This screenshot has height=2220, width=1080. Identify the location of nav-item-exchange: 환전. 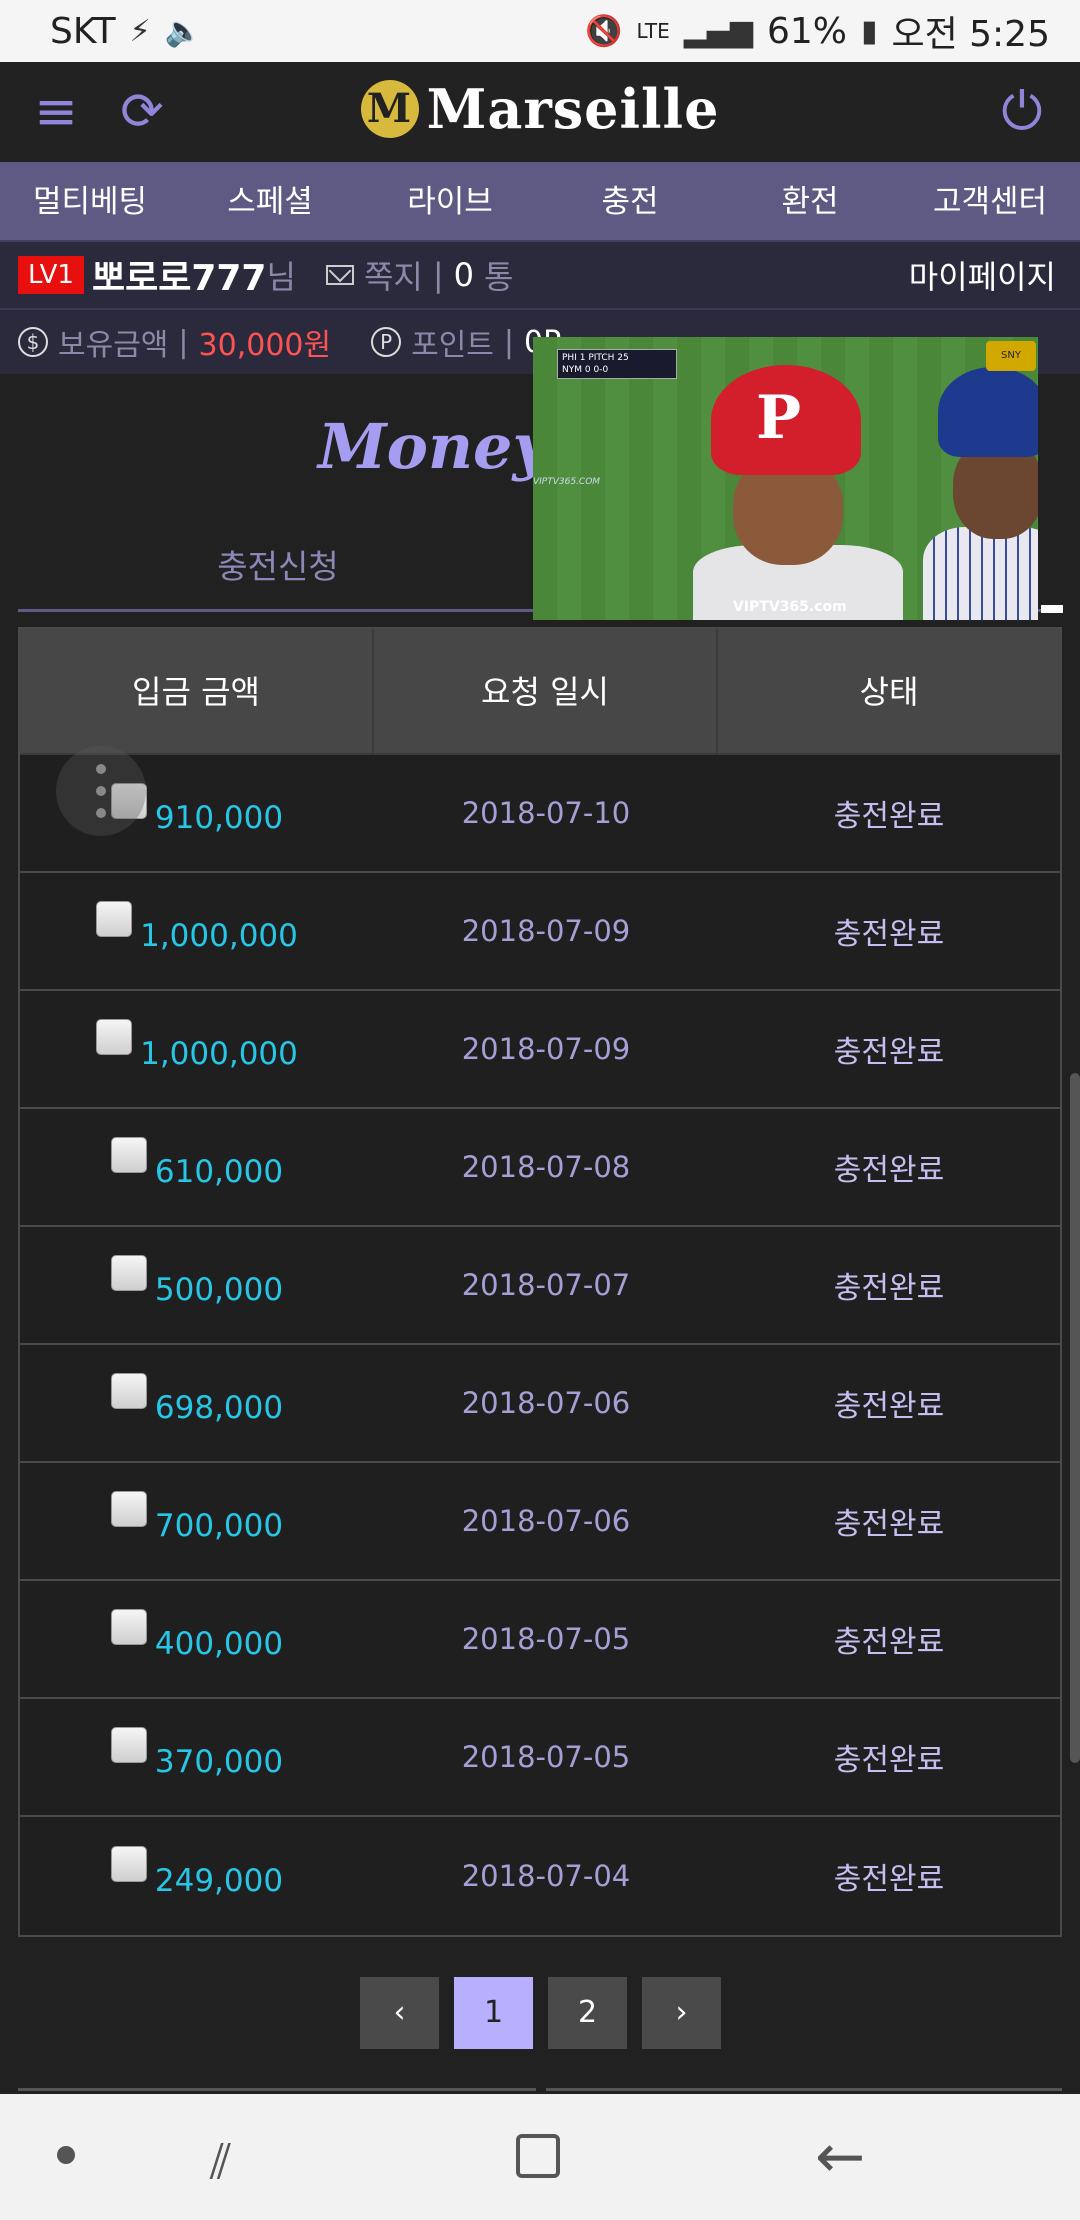
(810, 201).